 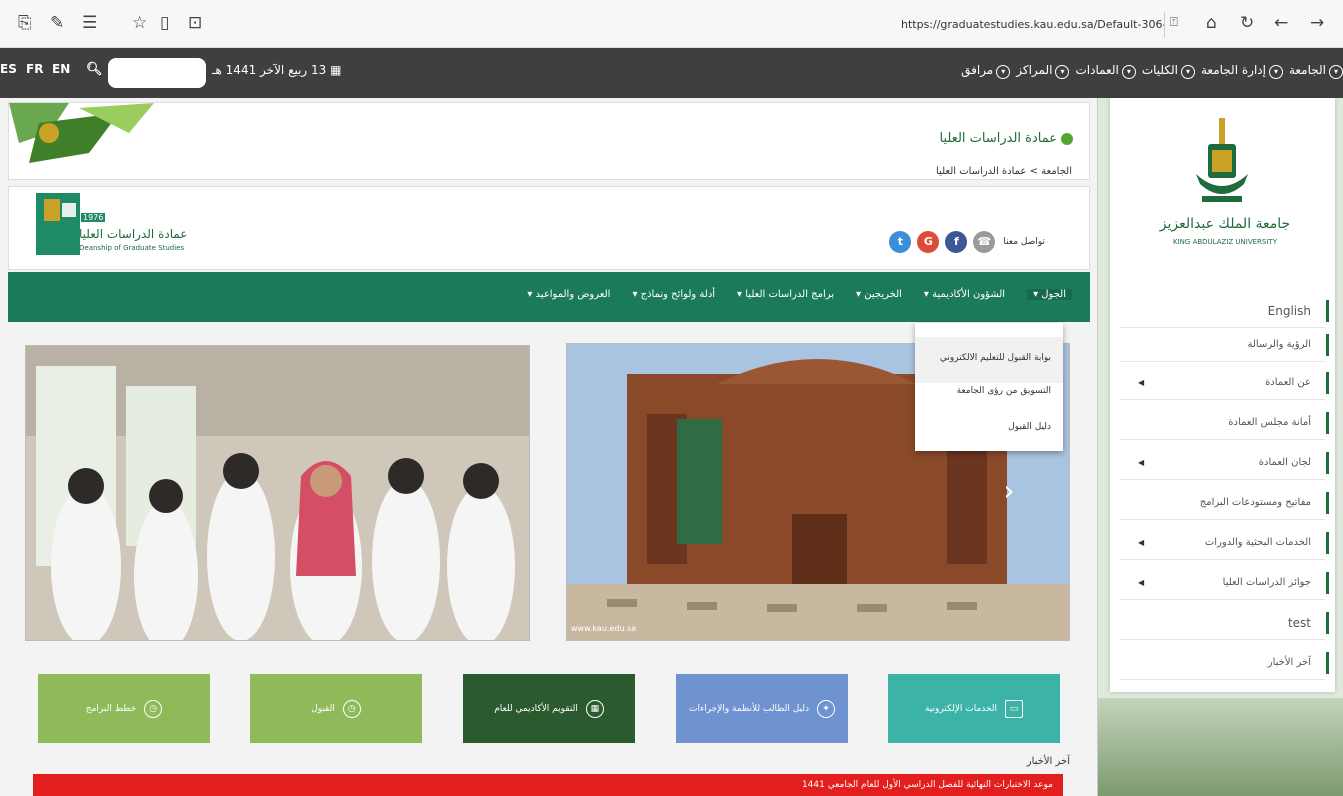 What do you see at coordinates (1225, 242) in the screenshot?
I see `university-name-en: KING ABDULAZIZ UNIVERSITY` at bounding box center [1225, 242].